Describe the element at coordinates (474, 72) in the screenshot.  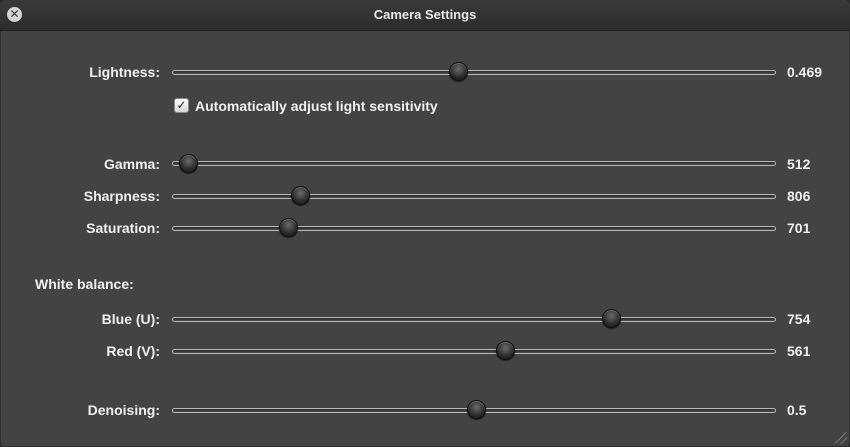
I see `lightness-slider-track` at that location.